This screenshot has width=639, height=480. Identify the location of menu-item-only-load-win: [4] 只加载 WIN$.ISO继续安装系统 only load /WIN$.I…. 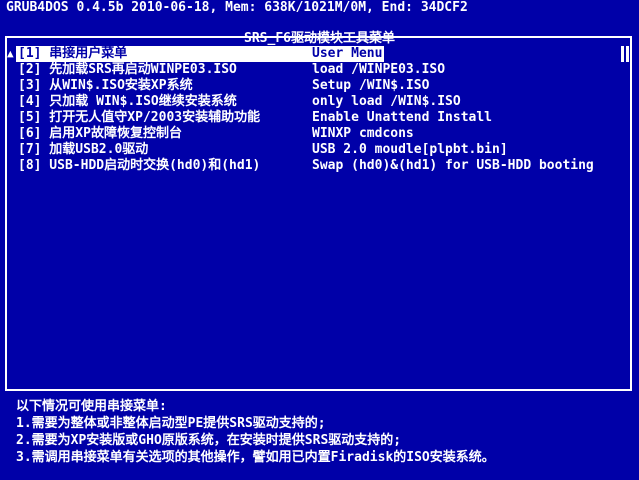
(316, 102).